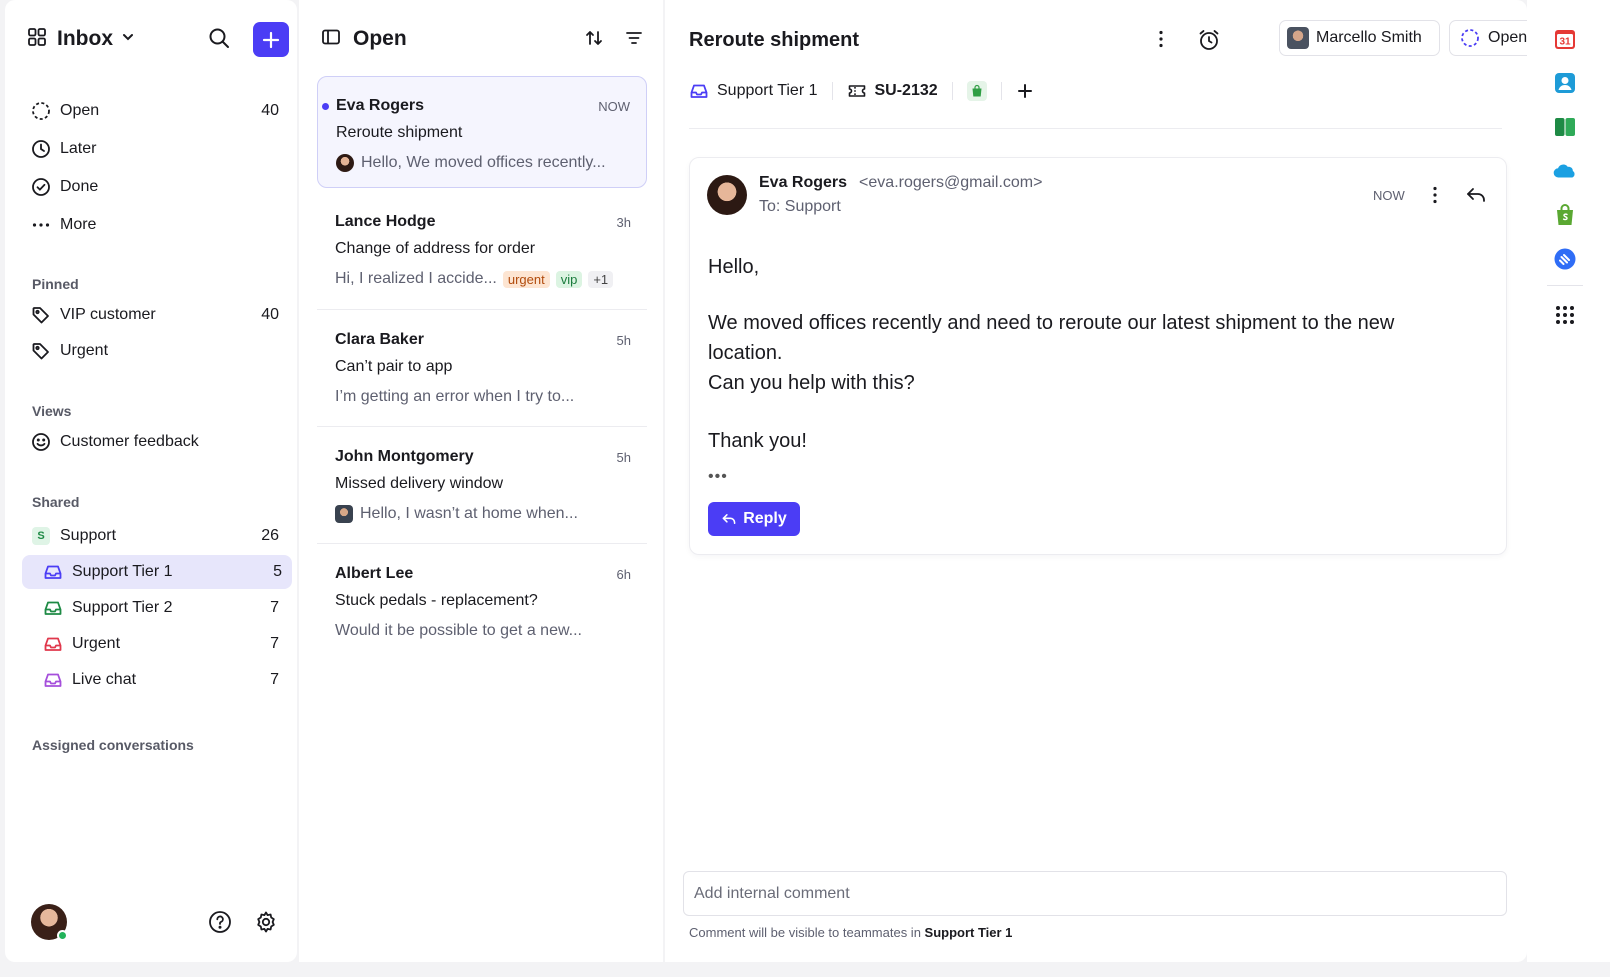 The width and height of the screenshot is (1610, 977). Describe the element at coordinates (1565, 39) in the screenshot. I see `calendar-app-icon: 31` at that location.